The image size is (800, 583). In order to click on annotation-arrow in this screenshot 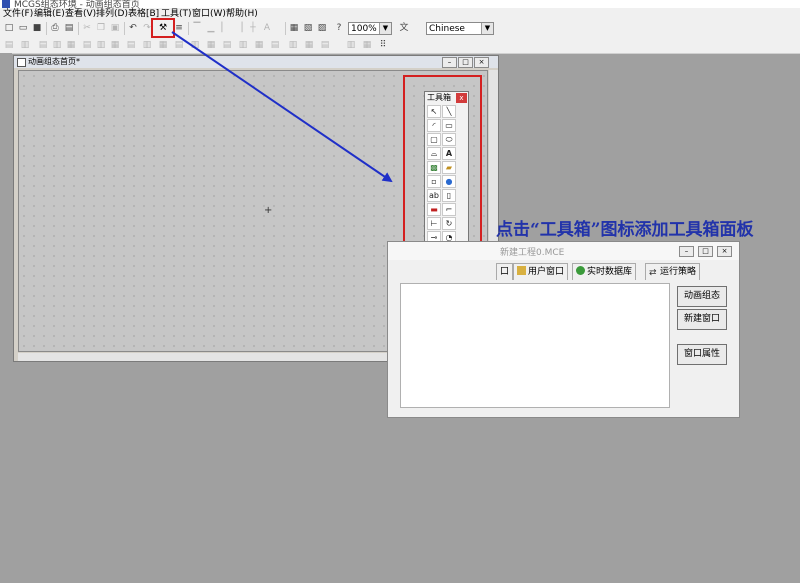, I will do `click(282, 107)`.